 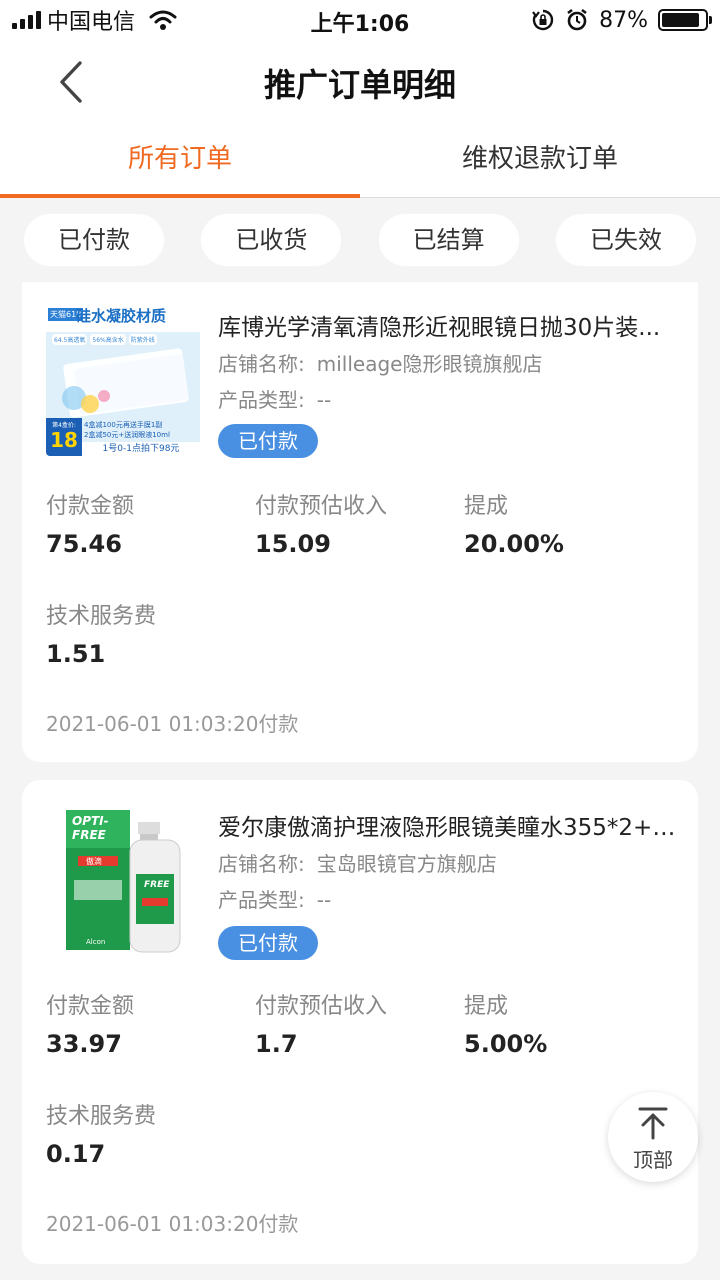 I want to click on box-brand-line2: FREE, so click(x=89, y=835).